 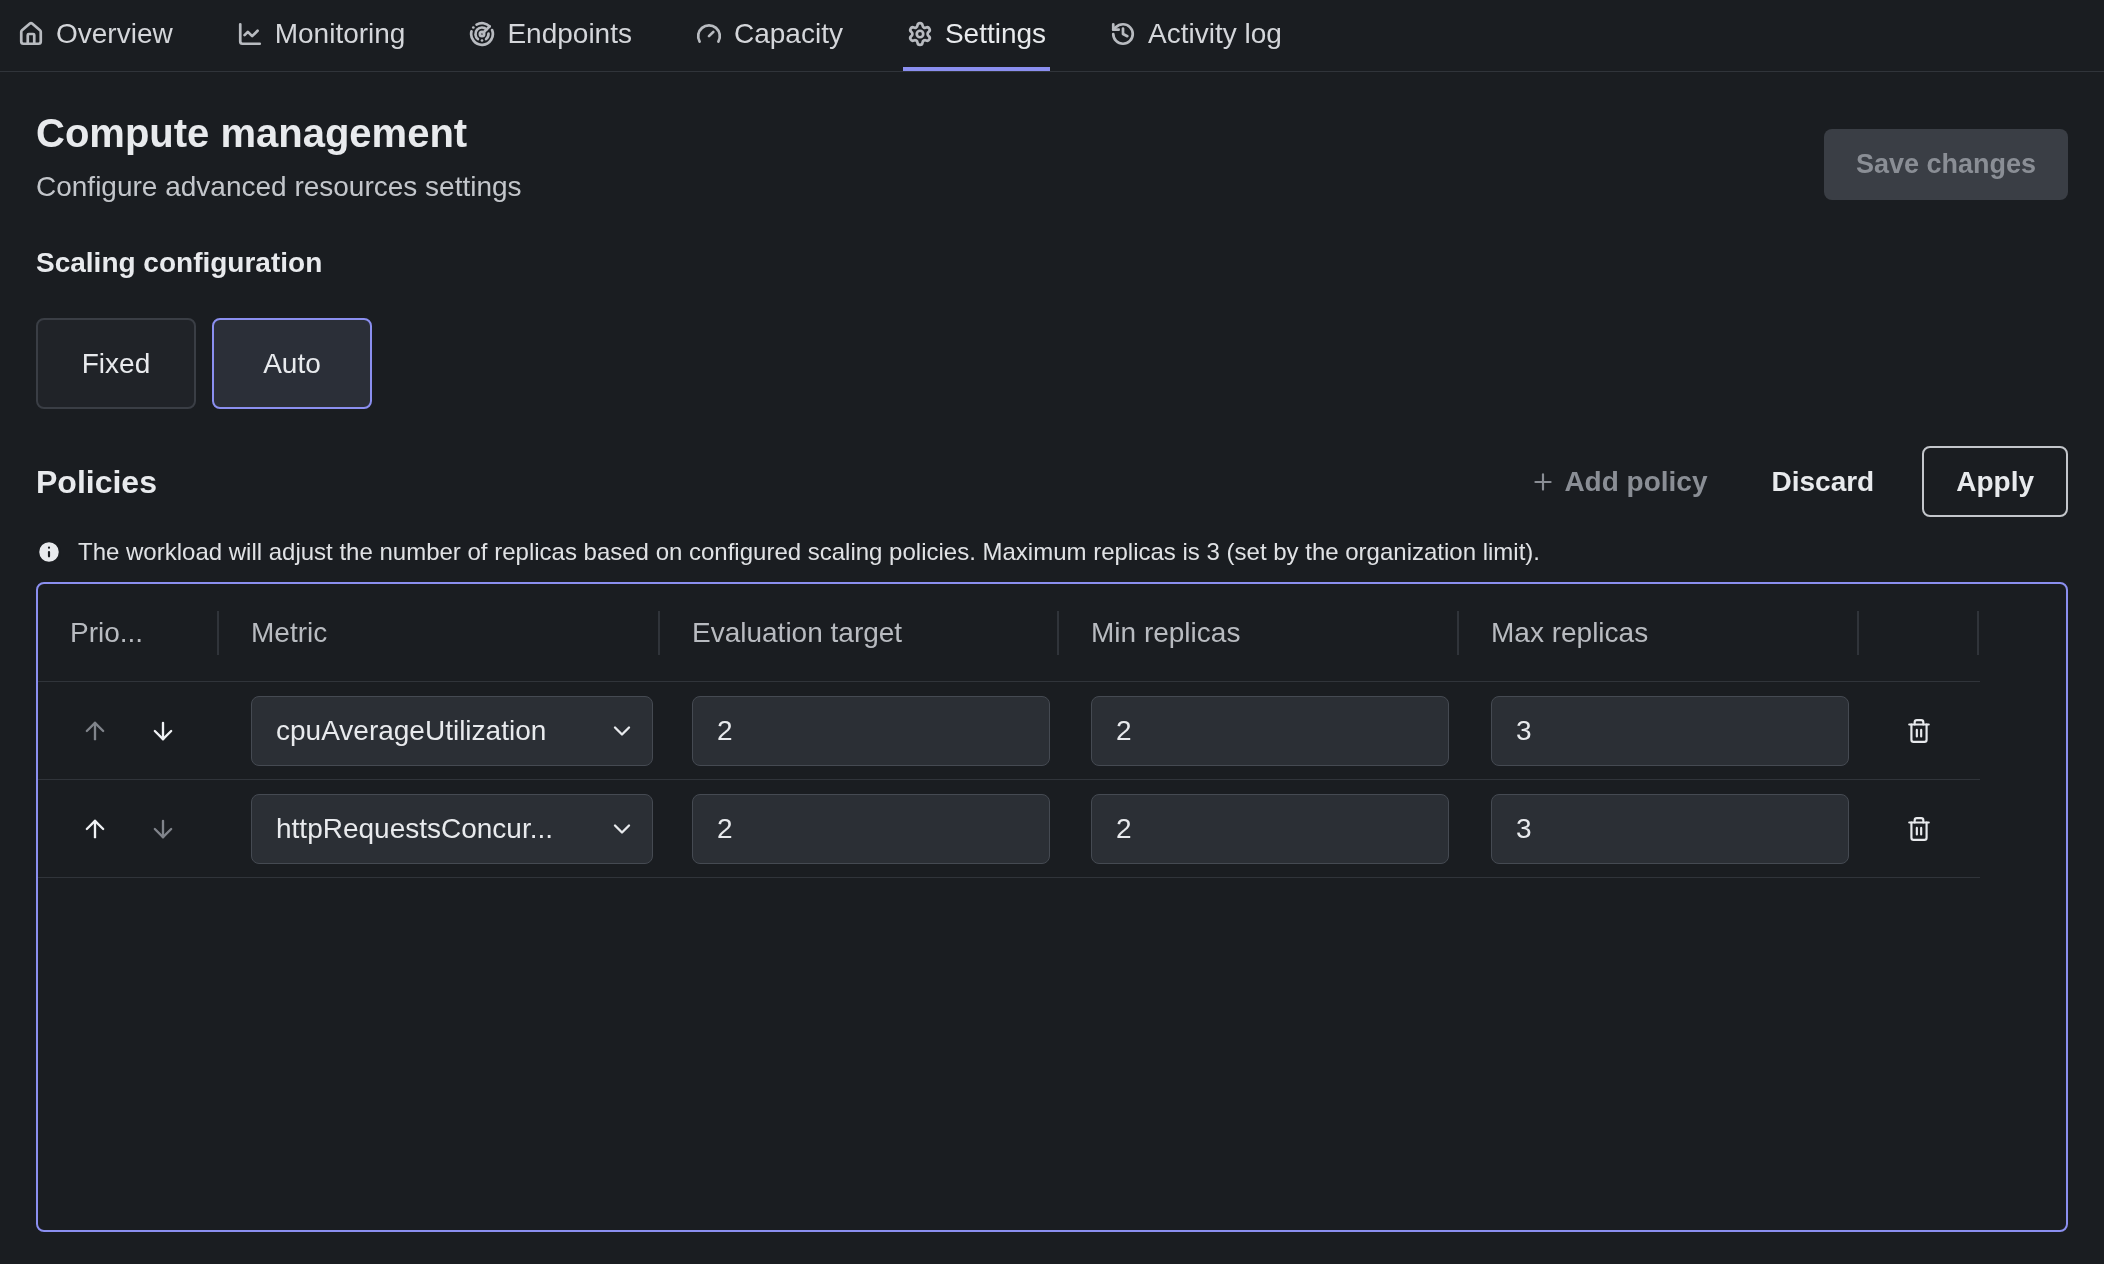 I want to click on line-chart-icon, so click(x=249, y=33).